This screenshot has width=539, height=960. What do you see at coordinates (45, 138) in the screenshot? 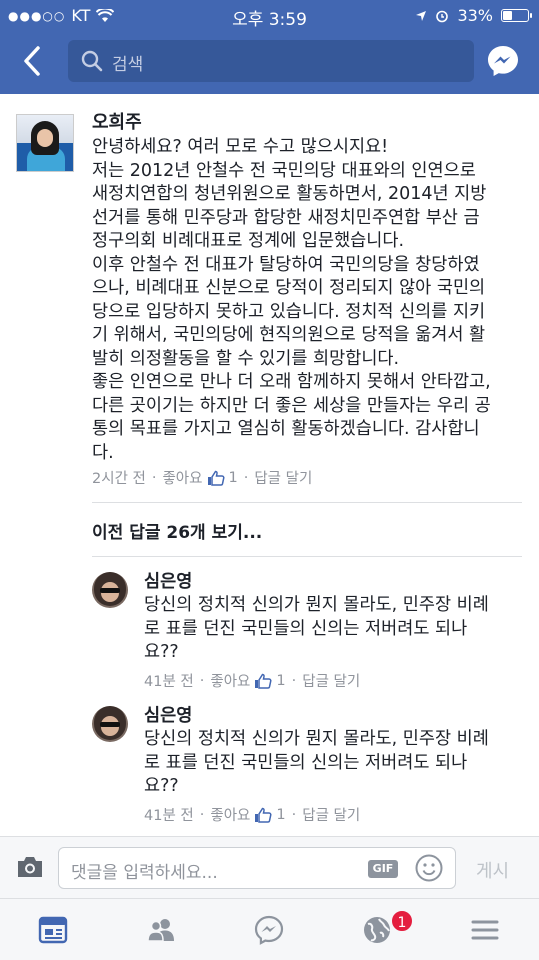
I see `avatar-face` at bounding box center [45, 138].